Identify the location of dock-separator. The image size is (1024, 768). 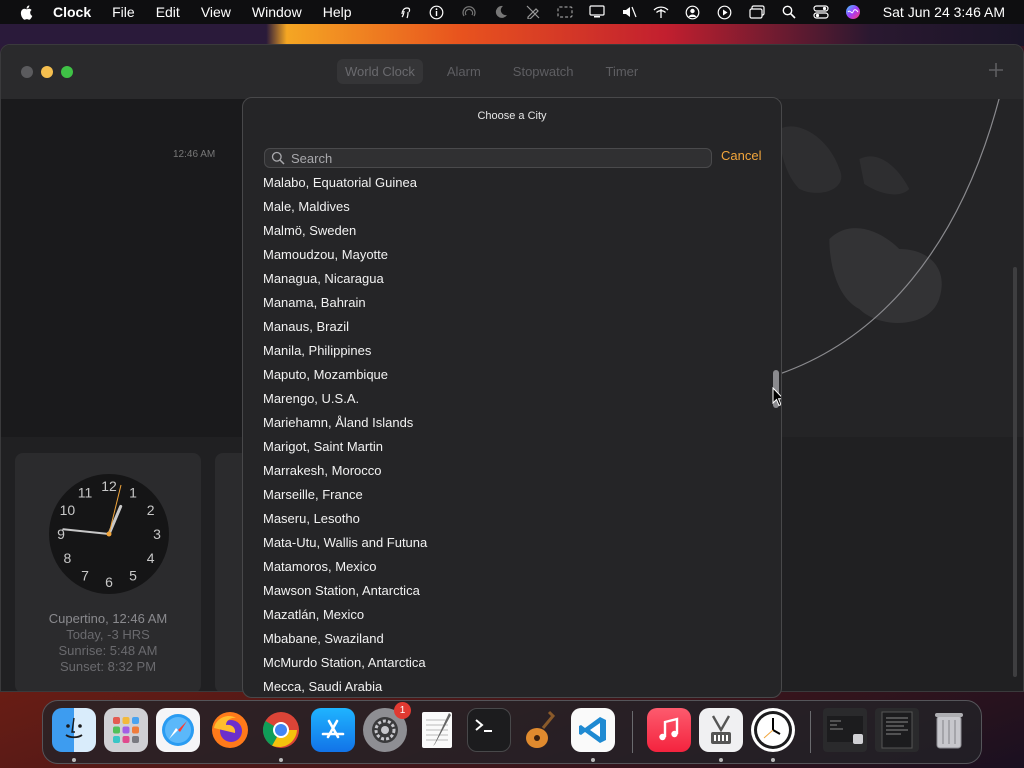
(632, 732).